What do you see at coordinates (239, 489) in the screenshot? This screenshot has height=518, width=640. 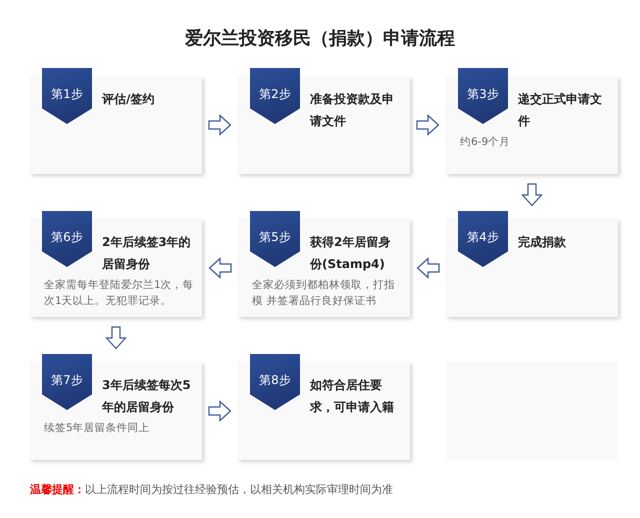 I see `reminder-text: 以上流程时间为按过往经验预估，以相关机构实际审理时间为准` at bounding box center [239, 489].